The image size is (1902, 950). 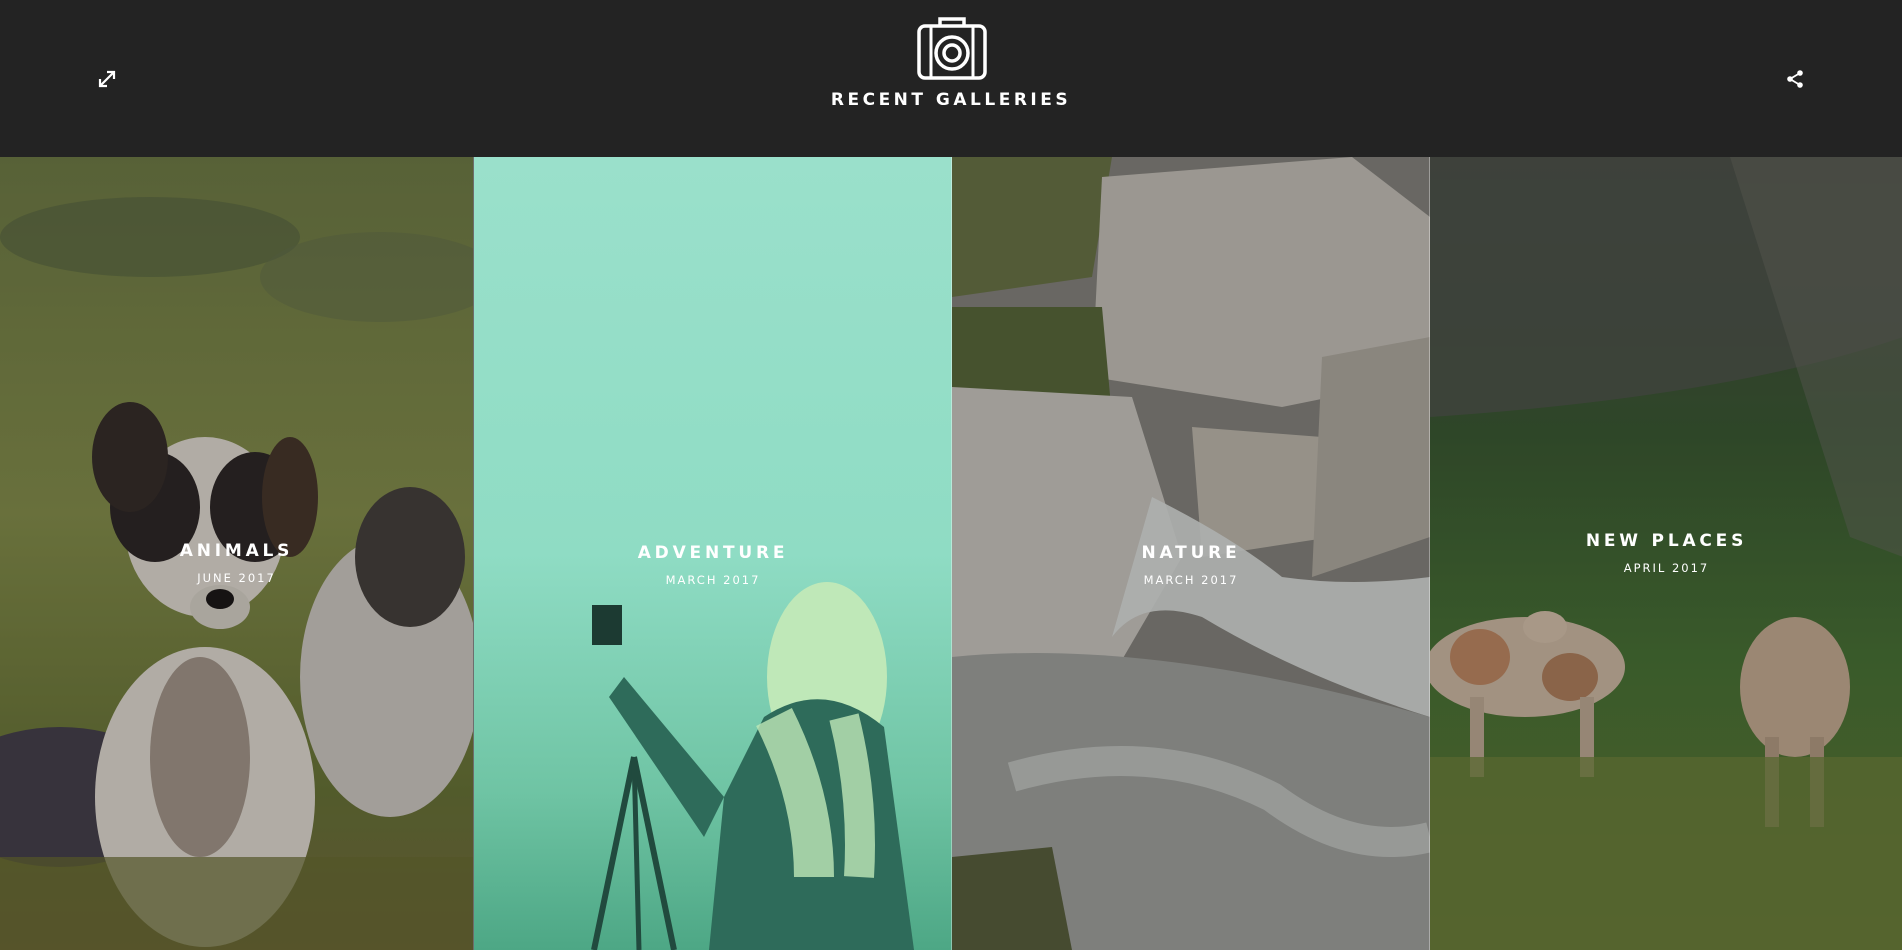 I want to click on share-button, so click(x=1795, y=79).